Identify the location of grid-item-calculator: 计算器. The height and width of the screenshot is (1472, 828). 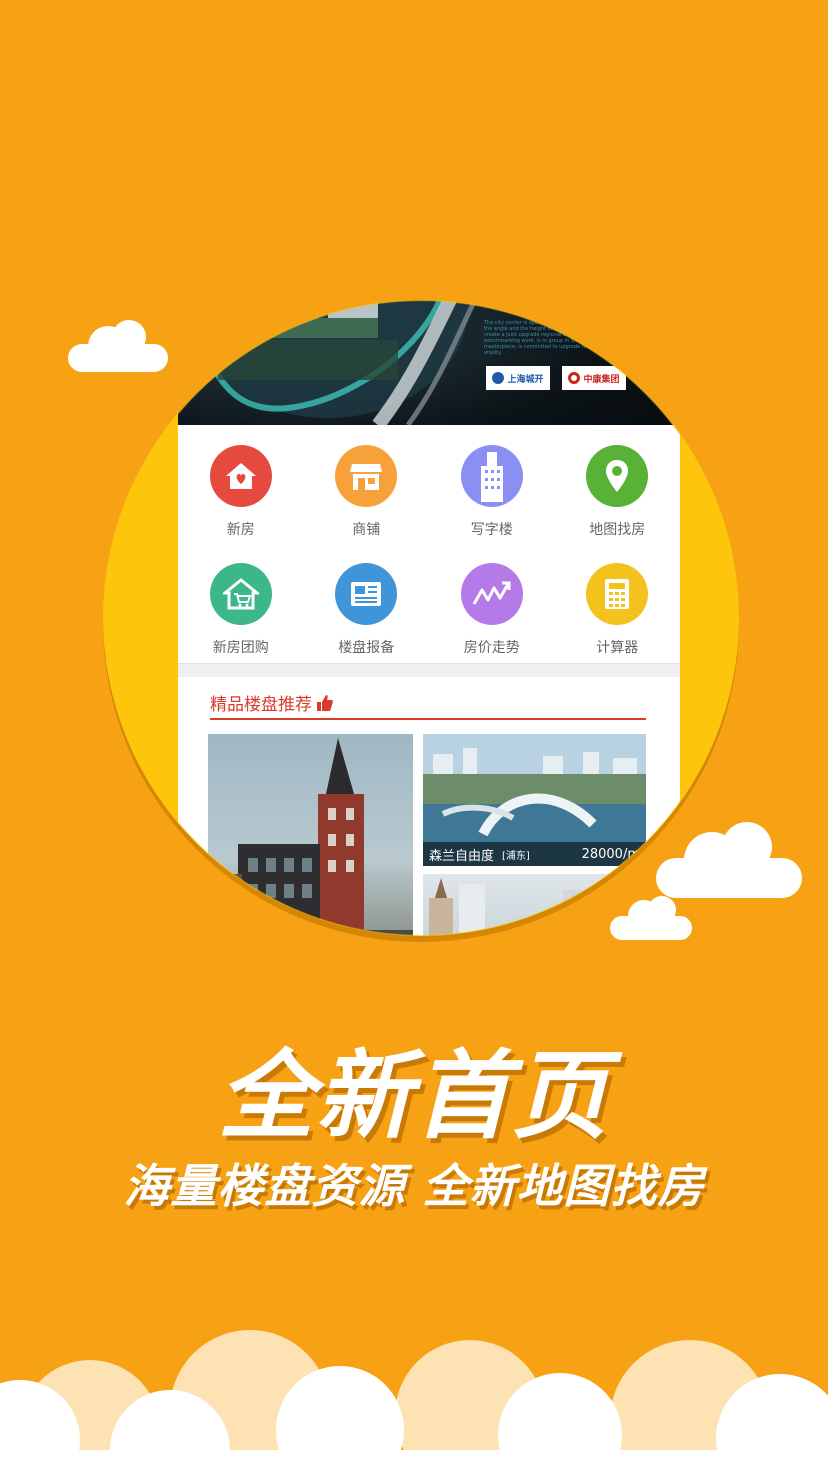
(618, 602).